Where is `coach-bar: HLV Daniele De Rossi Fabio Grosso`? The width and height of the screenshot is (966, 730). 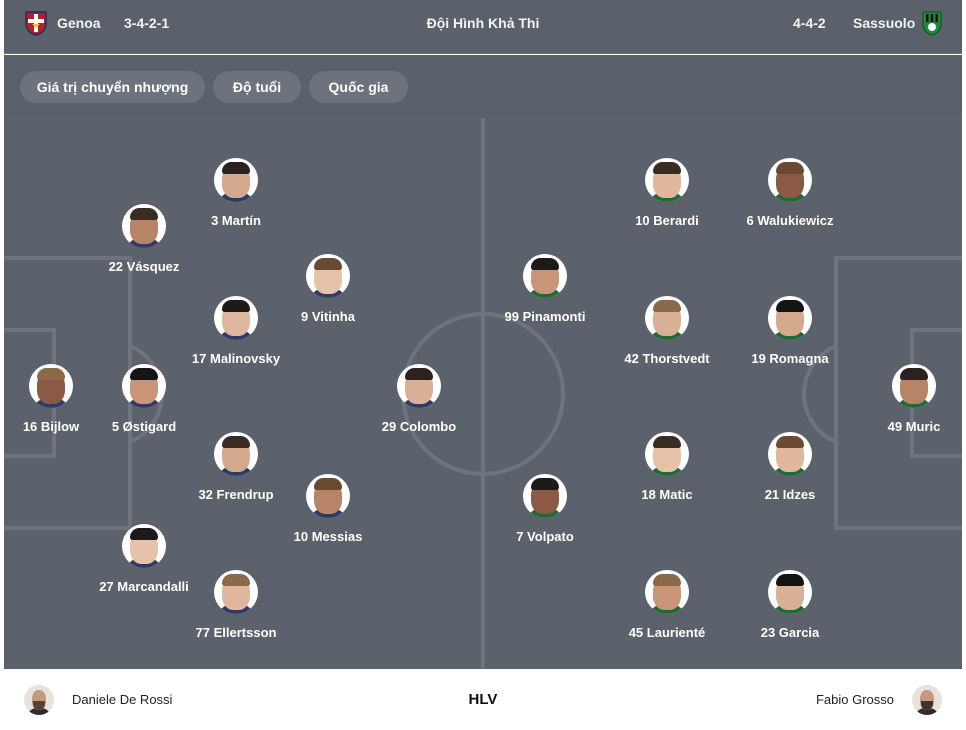
coach-bar: HLV Daniele De Rossi Fabio Grosso is located at coordinates (483, 699).